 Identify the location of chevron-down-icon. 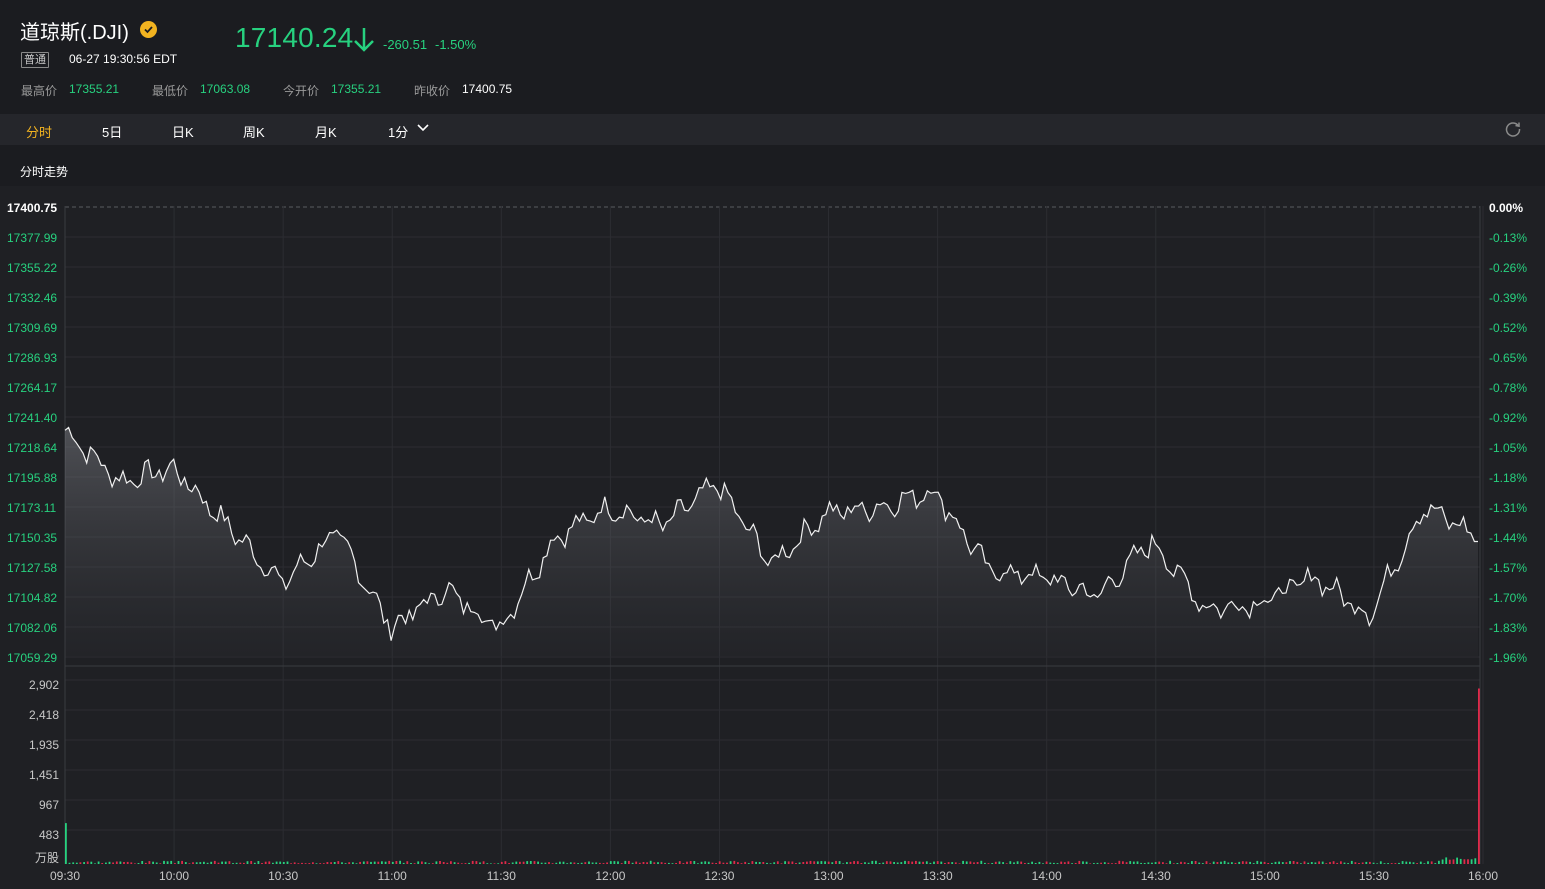
(423, 130).